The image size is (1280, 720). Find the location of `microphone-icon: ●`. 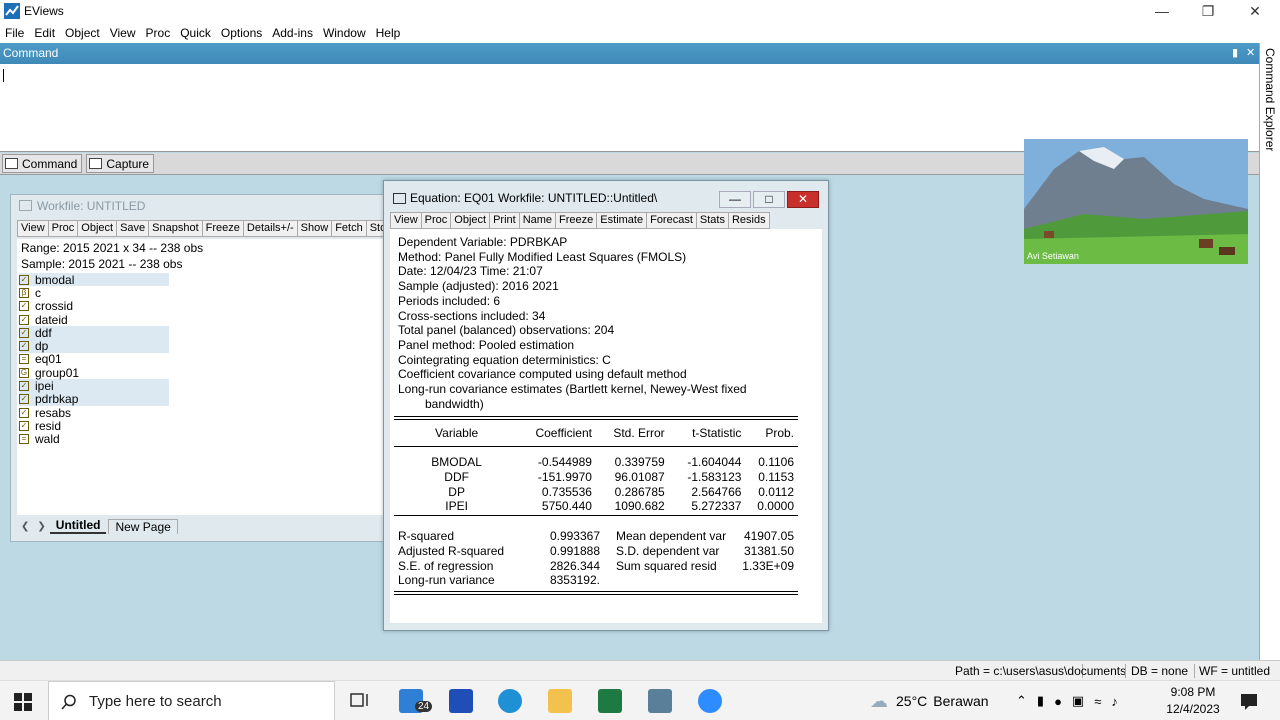

microphone-icon: ● is located at coordinates (1058, 701).